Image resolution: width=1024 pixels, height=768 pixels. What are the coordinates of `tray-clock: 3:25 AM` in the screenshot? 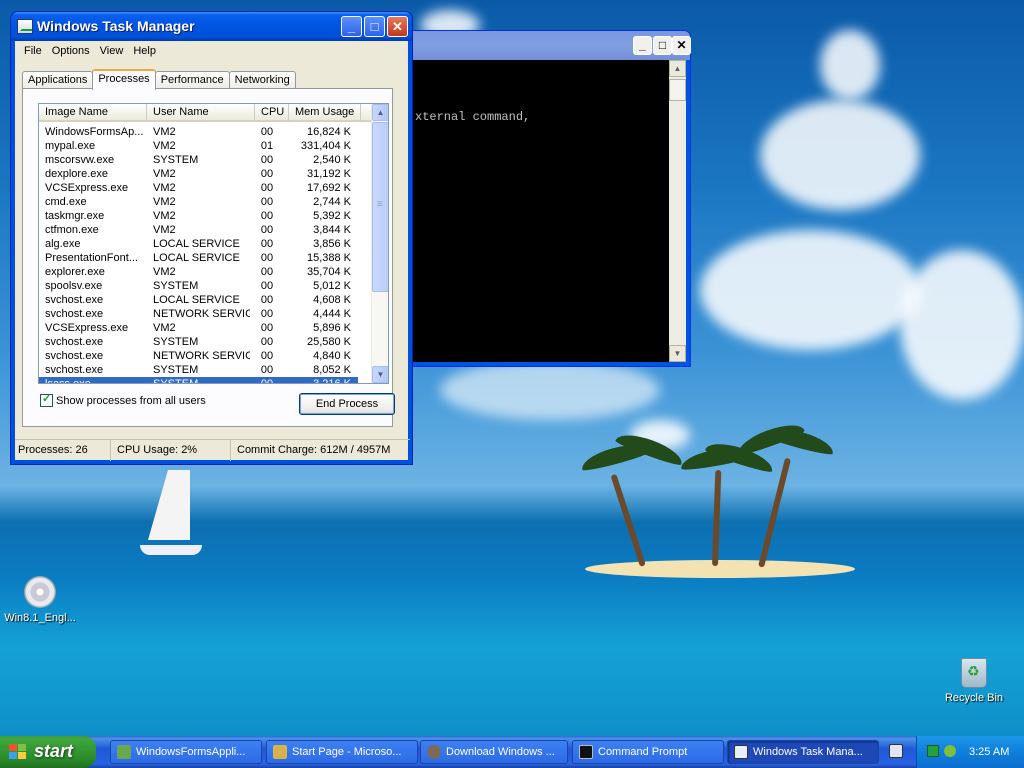 It's located at (989, 752).